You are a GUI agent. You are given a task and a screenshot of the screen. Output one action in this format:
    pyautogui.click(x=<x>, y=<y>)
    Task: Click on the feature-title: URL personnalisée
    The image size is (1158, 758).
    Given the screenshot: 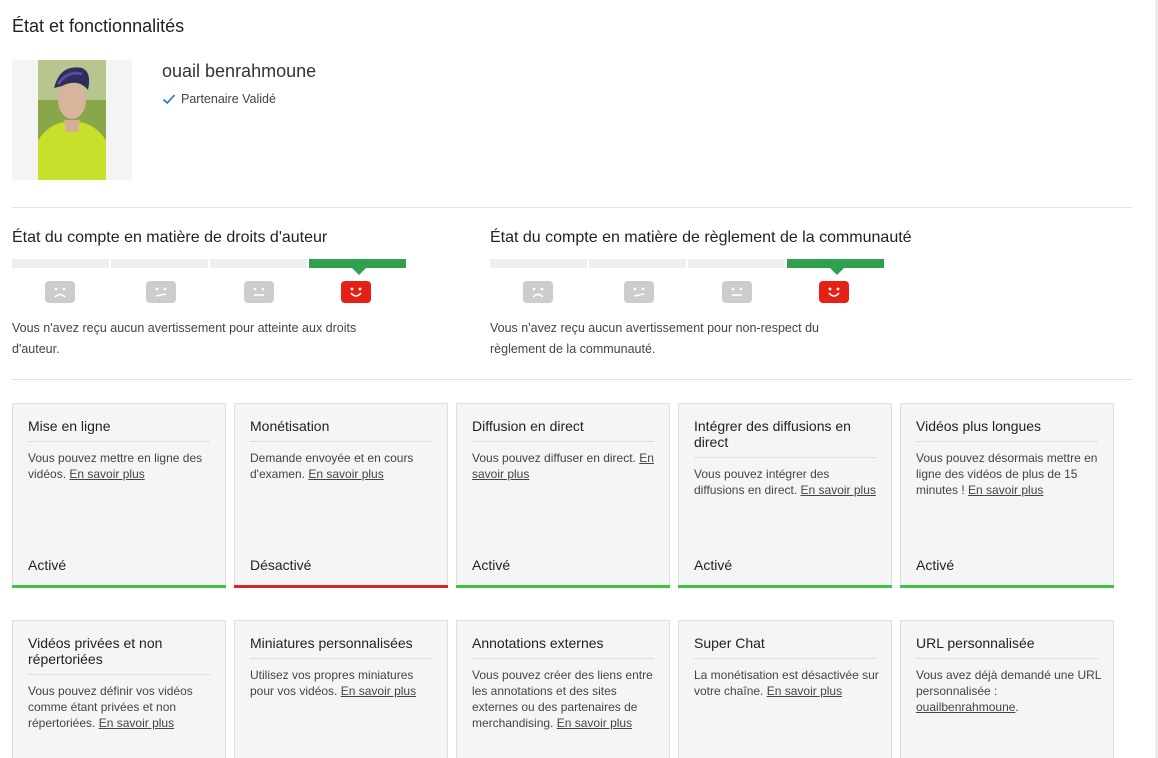 What is the action you would take?
    pyautogui.click(x=1007, y=647)
    